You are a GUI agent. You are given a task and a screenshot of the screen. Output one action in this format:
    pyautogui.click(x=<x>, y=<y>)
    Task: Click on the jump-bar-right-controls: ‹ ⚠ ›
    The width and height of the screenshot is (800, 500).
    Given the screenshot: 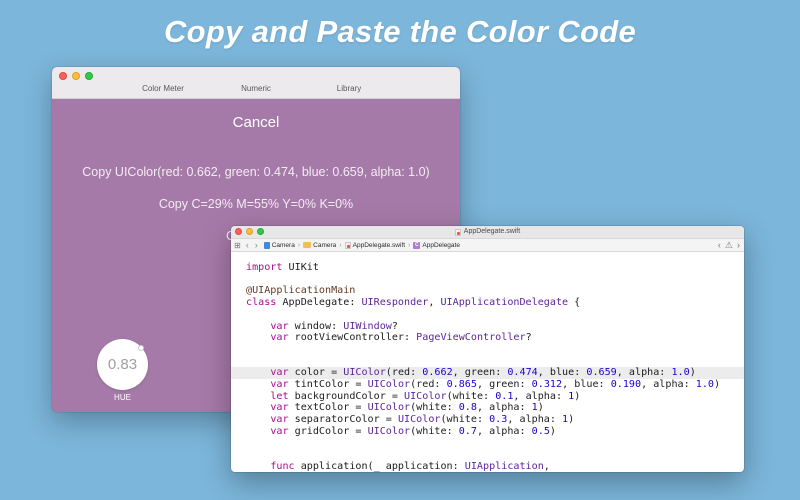 What is the action you would take?
    pyautogui.click(x=729, y=245)
    